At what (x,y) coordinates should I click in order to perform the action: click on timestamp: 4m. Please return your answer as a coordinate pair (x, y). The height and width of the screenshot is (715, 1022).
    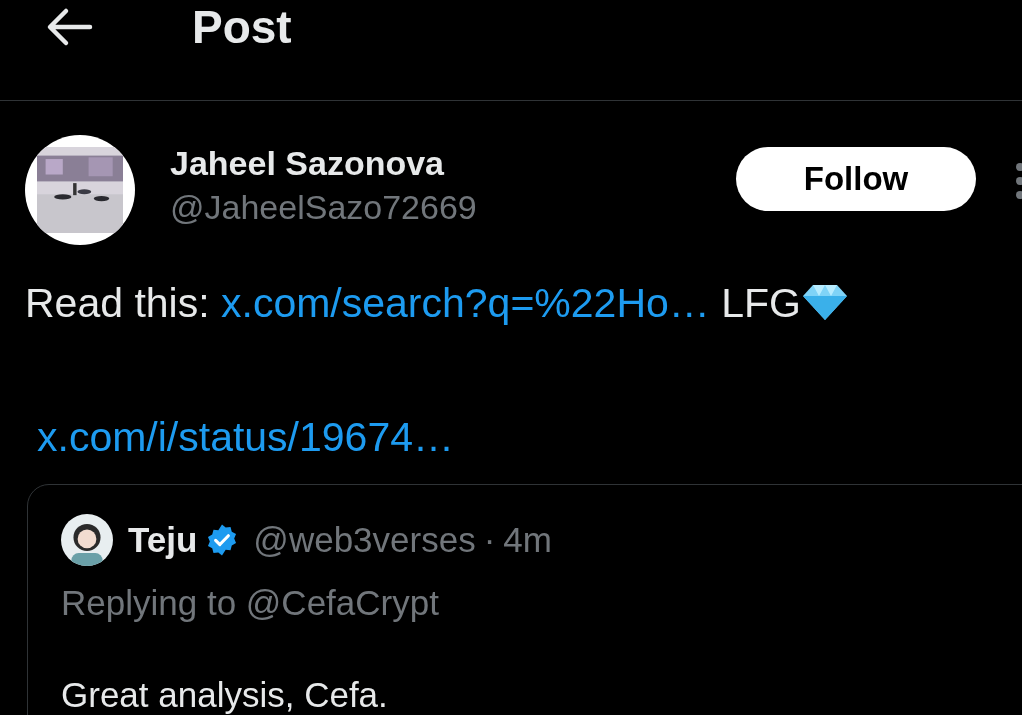
    Looking at the image, I should click on (527, 540).